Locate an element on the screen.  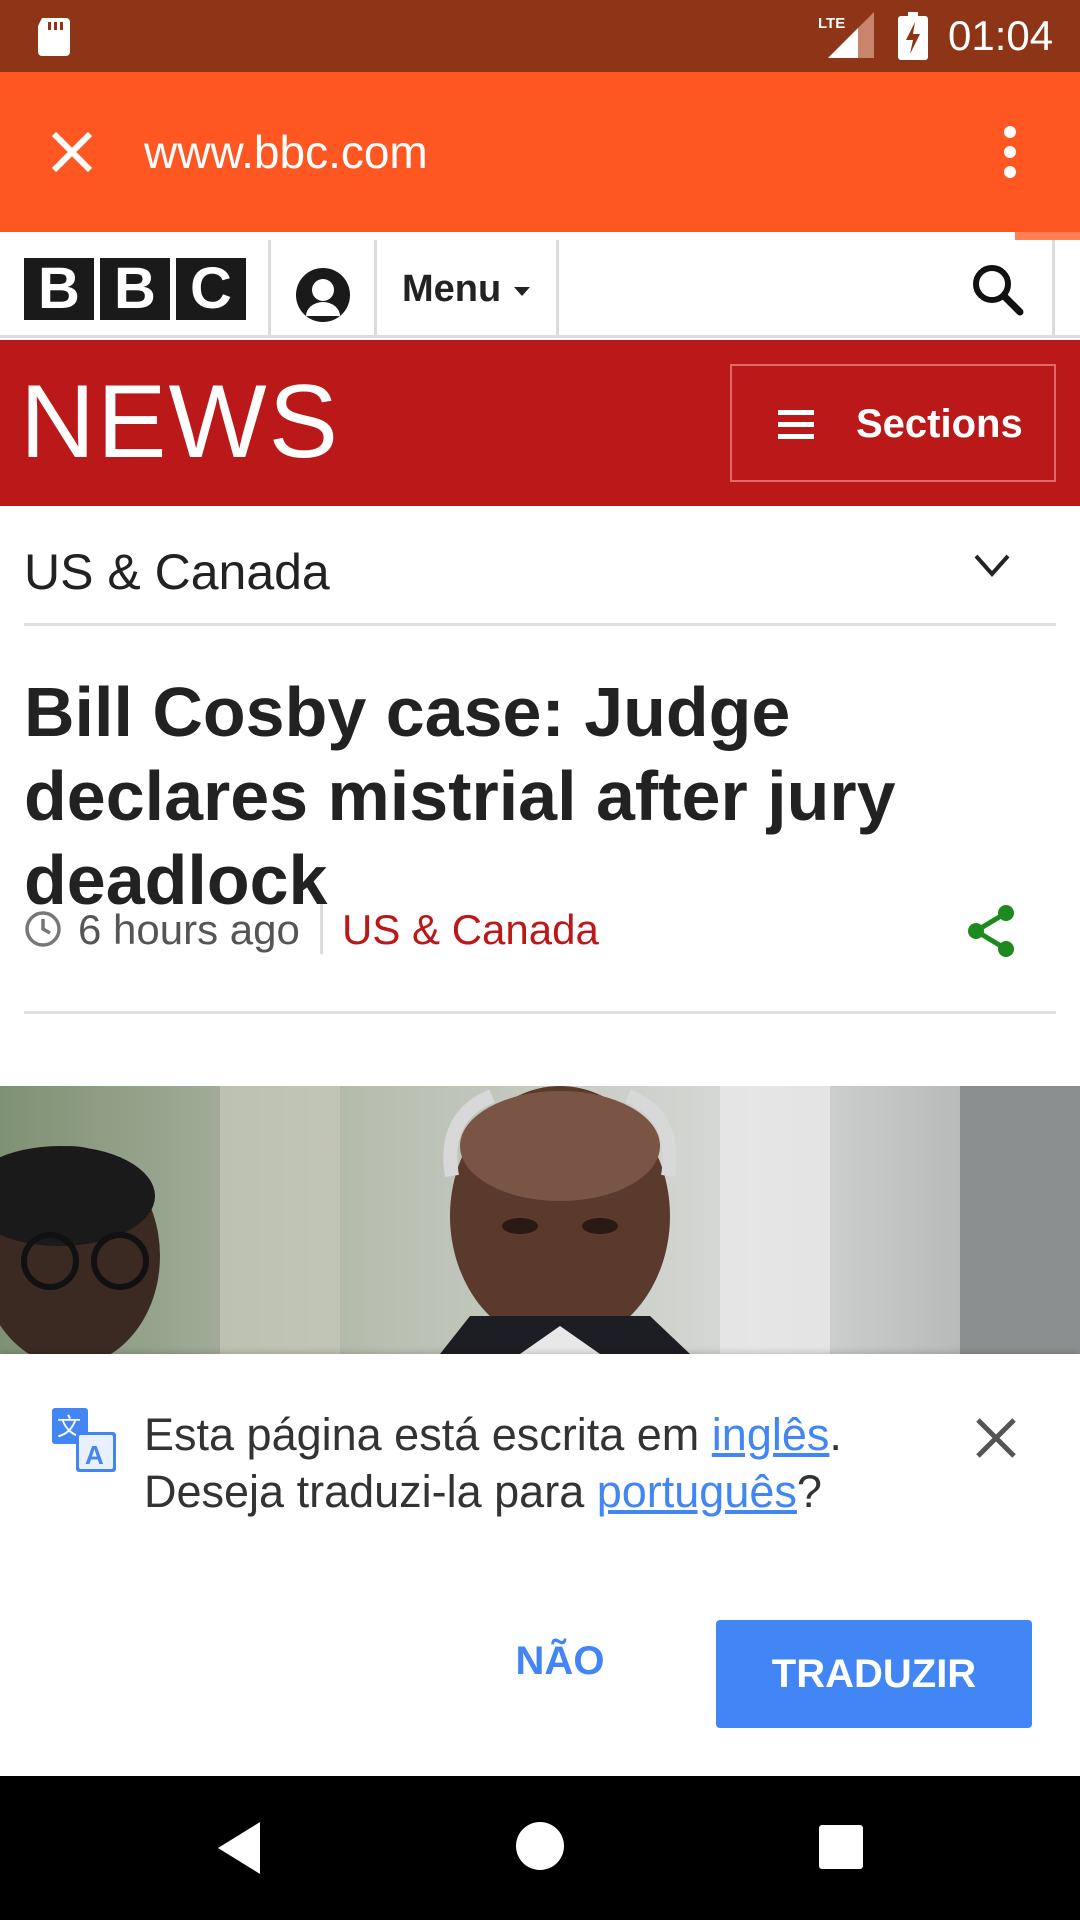
section-title: US & Canada is located at coordinates (177, 572).